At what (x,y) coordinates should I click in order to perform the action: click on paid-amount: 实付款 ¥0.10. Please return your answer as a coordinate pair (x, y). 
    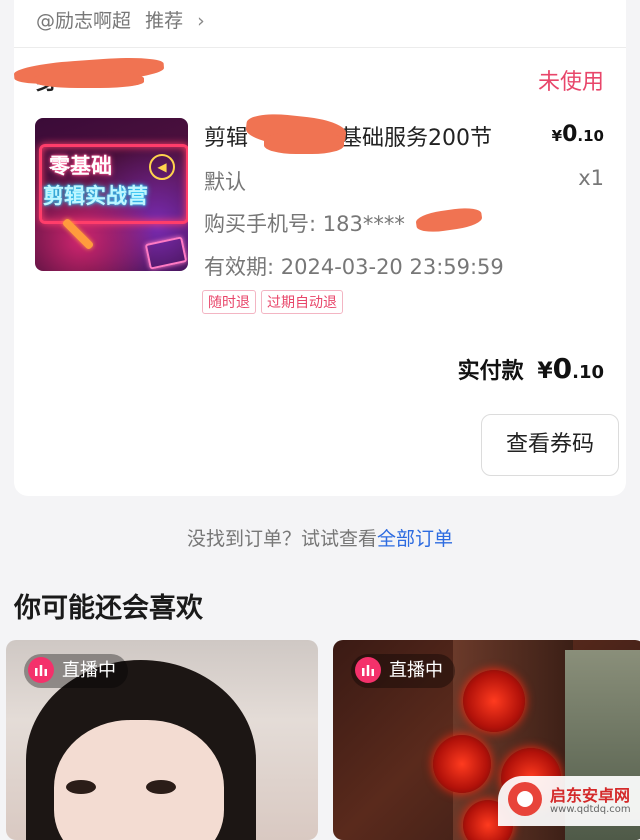
    Looking at the image, I should click on (531, 368).